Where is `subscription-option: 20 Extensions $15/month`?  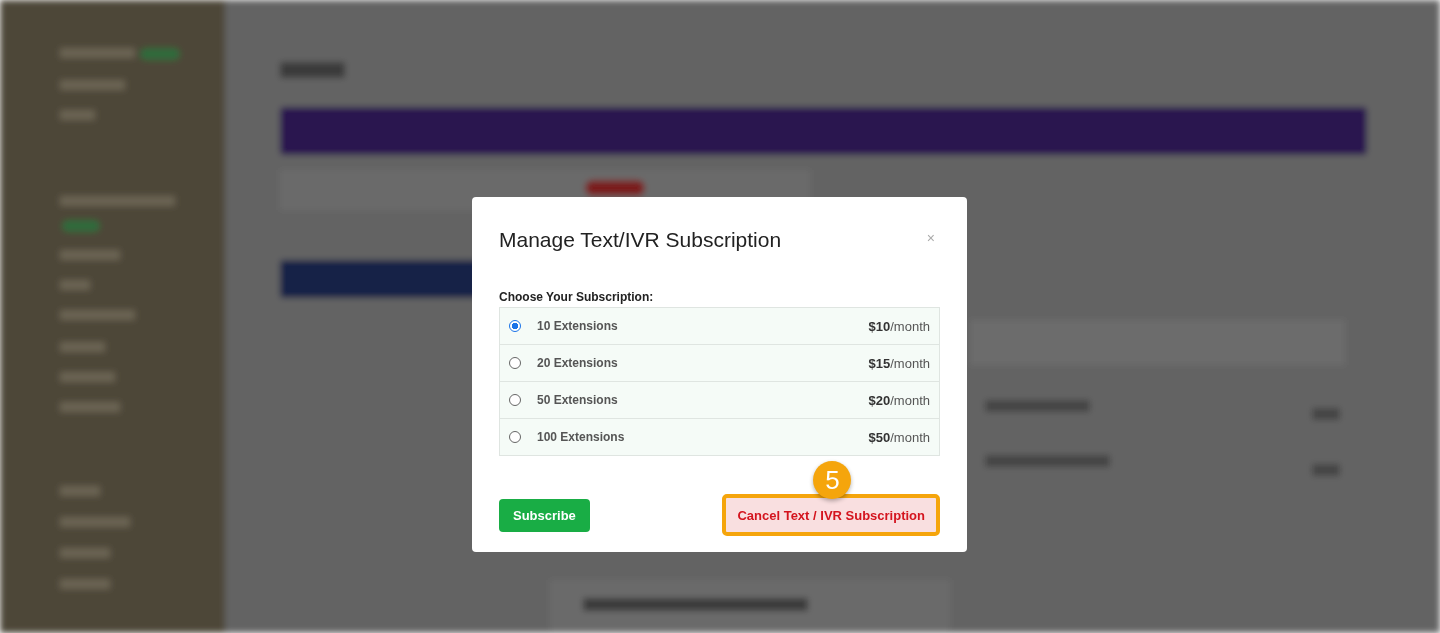
subscription-option: 20 Extensions $15/month is located at coordinates (719, 362).